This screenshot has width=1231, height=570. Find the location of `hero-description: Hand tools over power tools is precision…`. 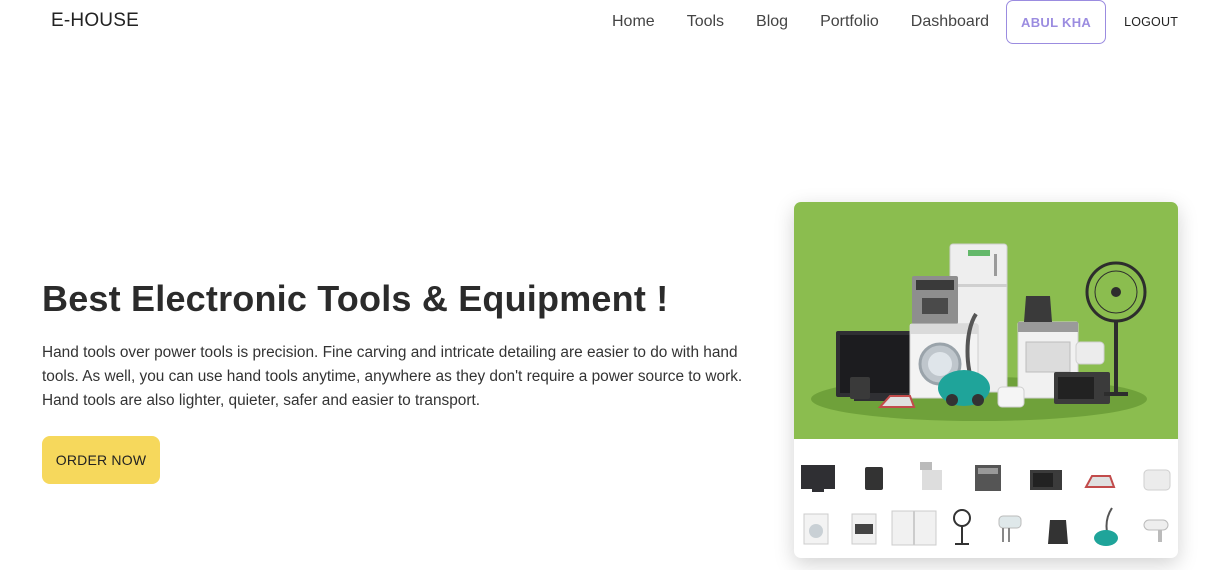

hero-description: Hand tools over power tools is precision… is located at coordinates (392, 376).